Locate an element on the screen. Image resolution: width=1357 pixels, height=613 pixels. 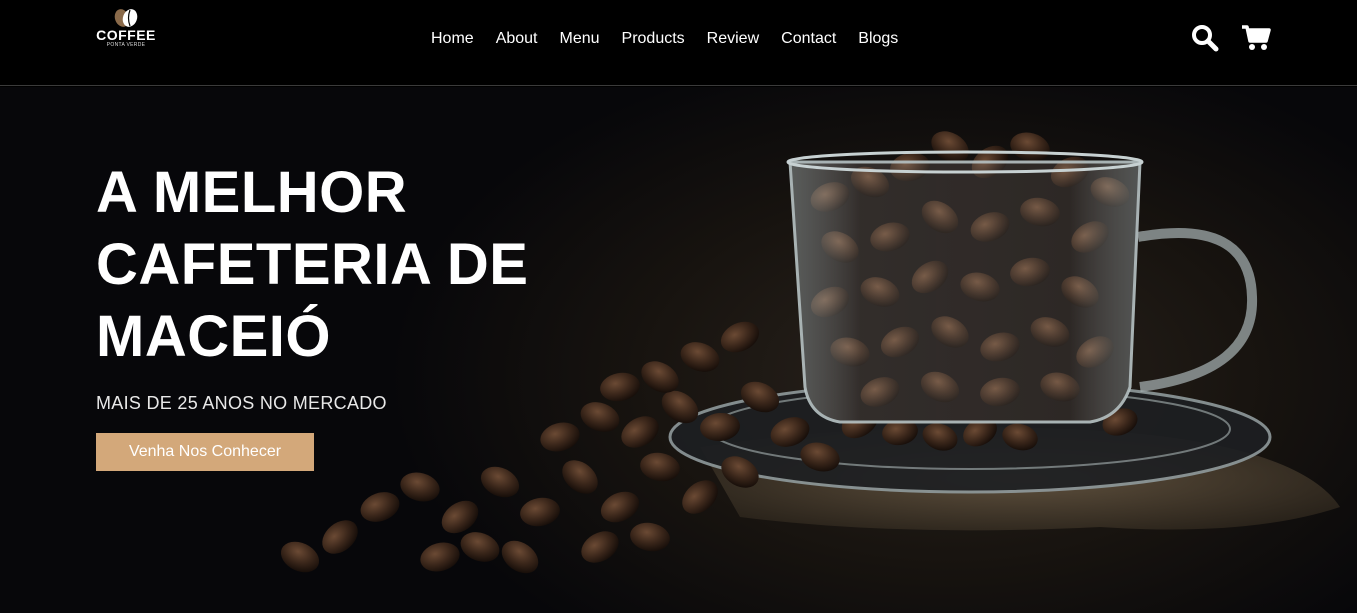
hero-title-line: A MELHOR is located at coordinates (252, 192).